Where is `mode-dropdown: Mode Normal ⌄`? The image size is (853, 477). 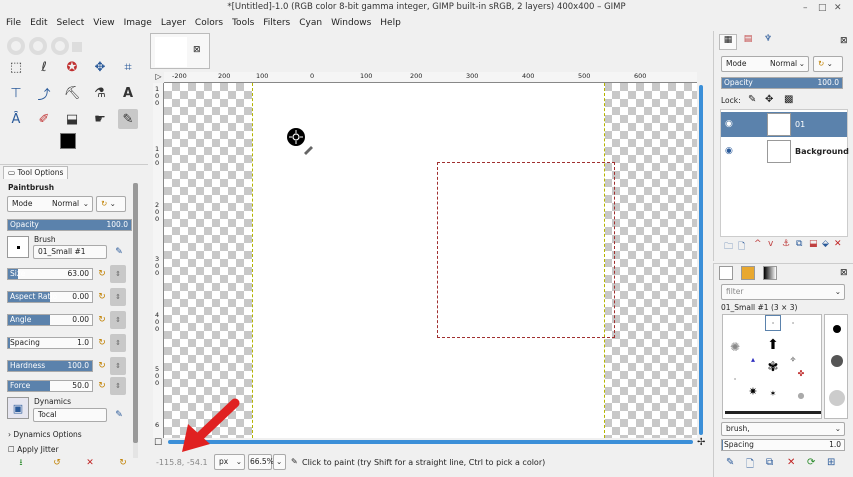
mode-dropdown: Mode Normal ⌄ is located at coordinates (50, 204).